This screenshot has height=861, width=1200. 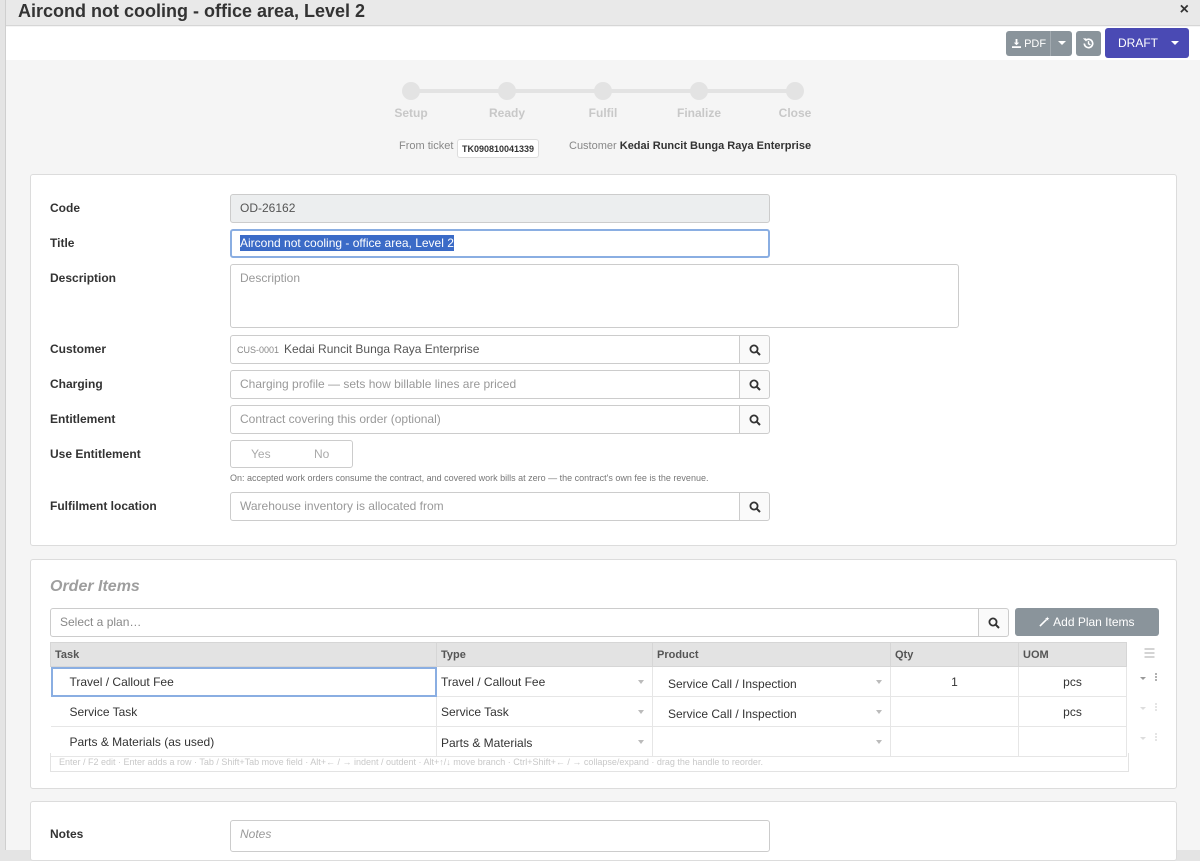 I want to click on table-header-row: Task Type Product Qty UOM, so click(x=588, y=654).